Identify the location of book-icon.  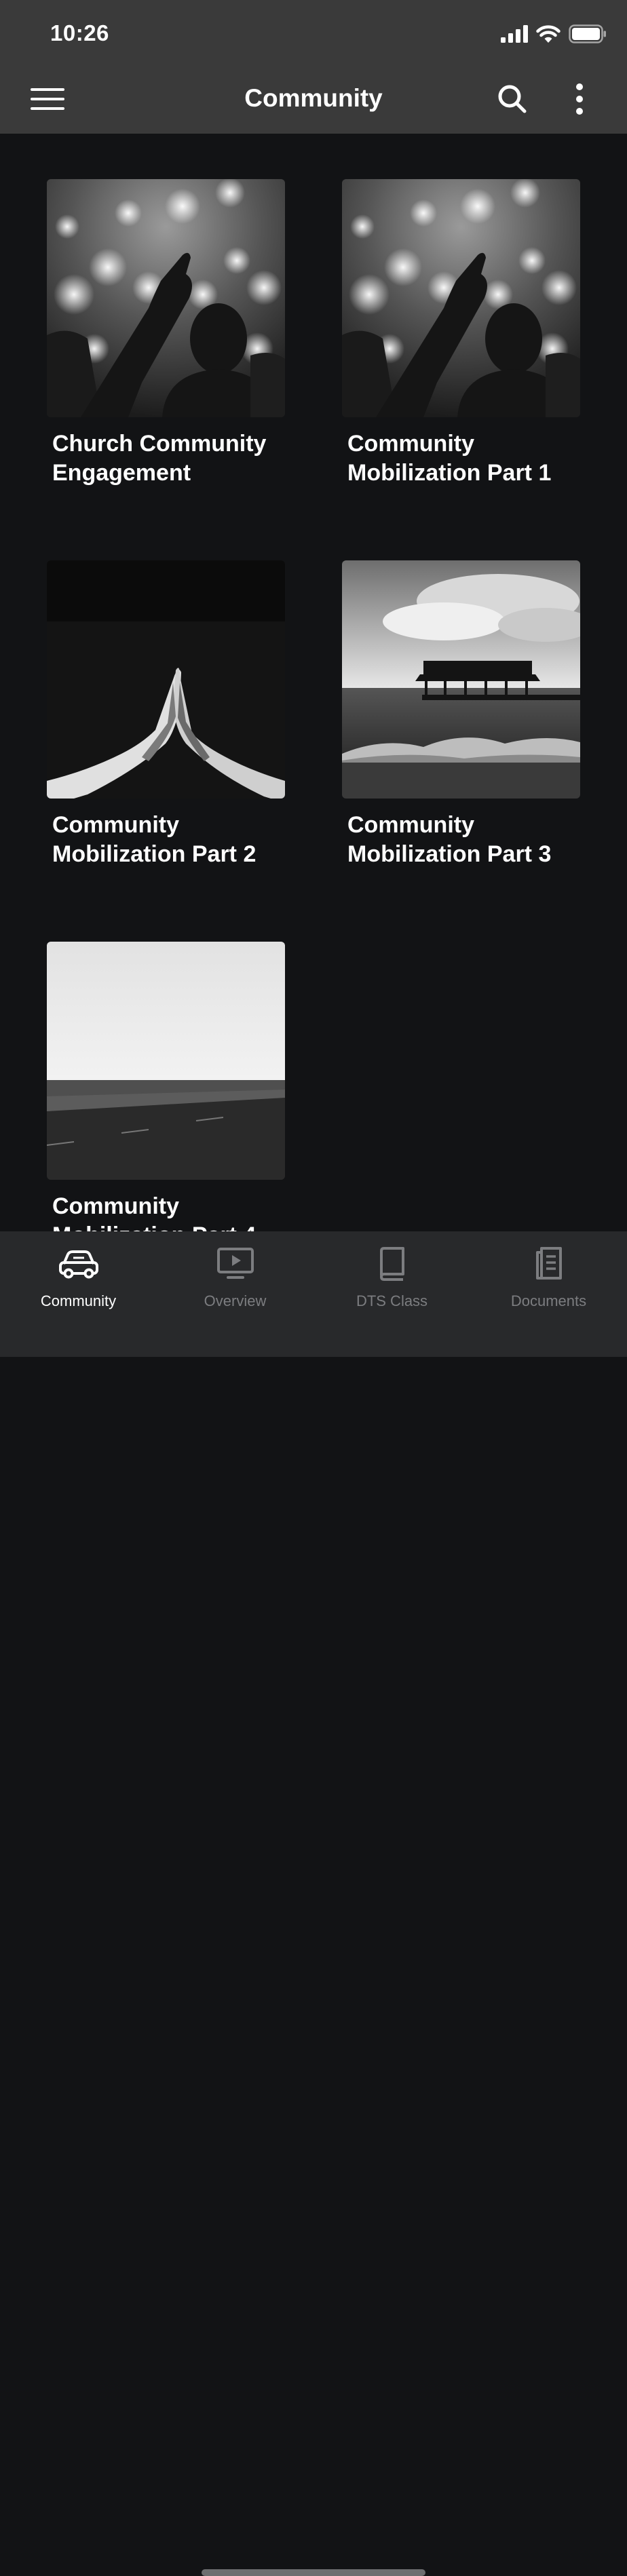
(392, 1264).